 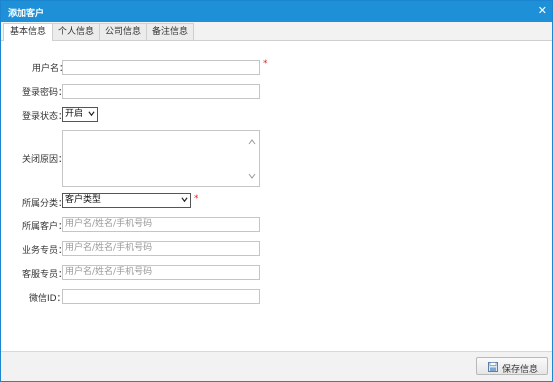 What do you see at coordinates (276, 31) in the screenshot?
I see `tab-bar: 基本信息 个人信息 公司信息 备注信息` at bounding box center [276, 31].